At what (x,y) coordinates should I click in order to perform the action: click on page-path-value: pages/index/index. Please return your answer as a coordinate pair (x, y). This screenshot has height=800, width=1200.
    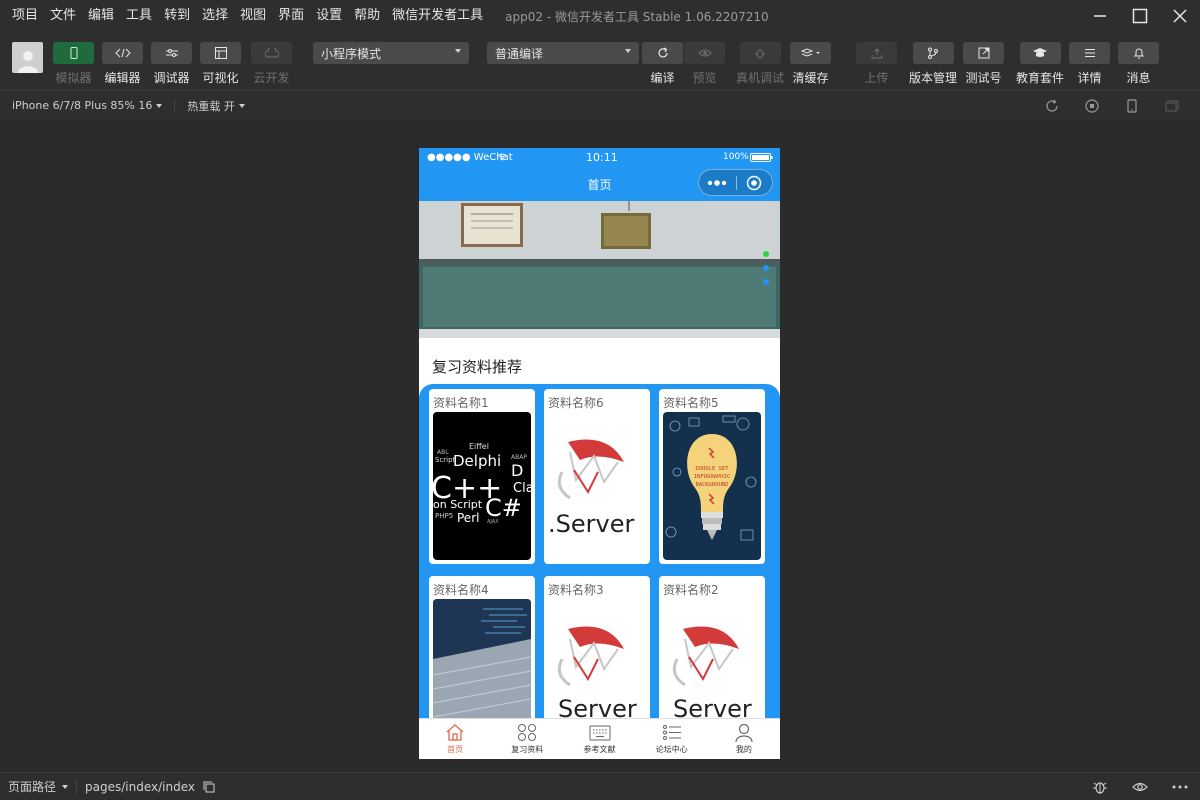
    Looking at the image, I should click on (140, 786).